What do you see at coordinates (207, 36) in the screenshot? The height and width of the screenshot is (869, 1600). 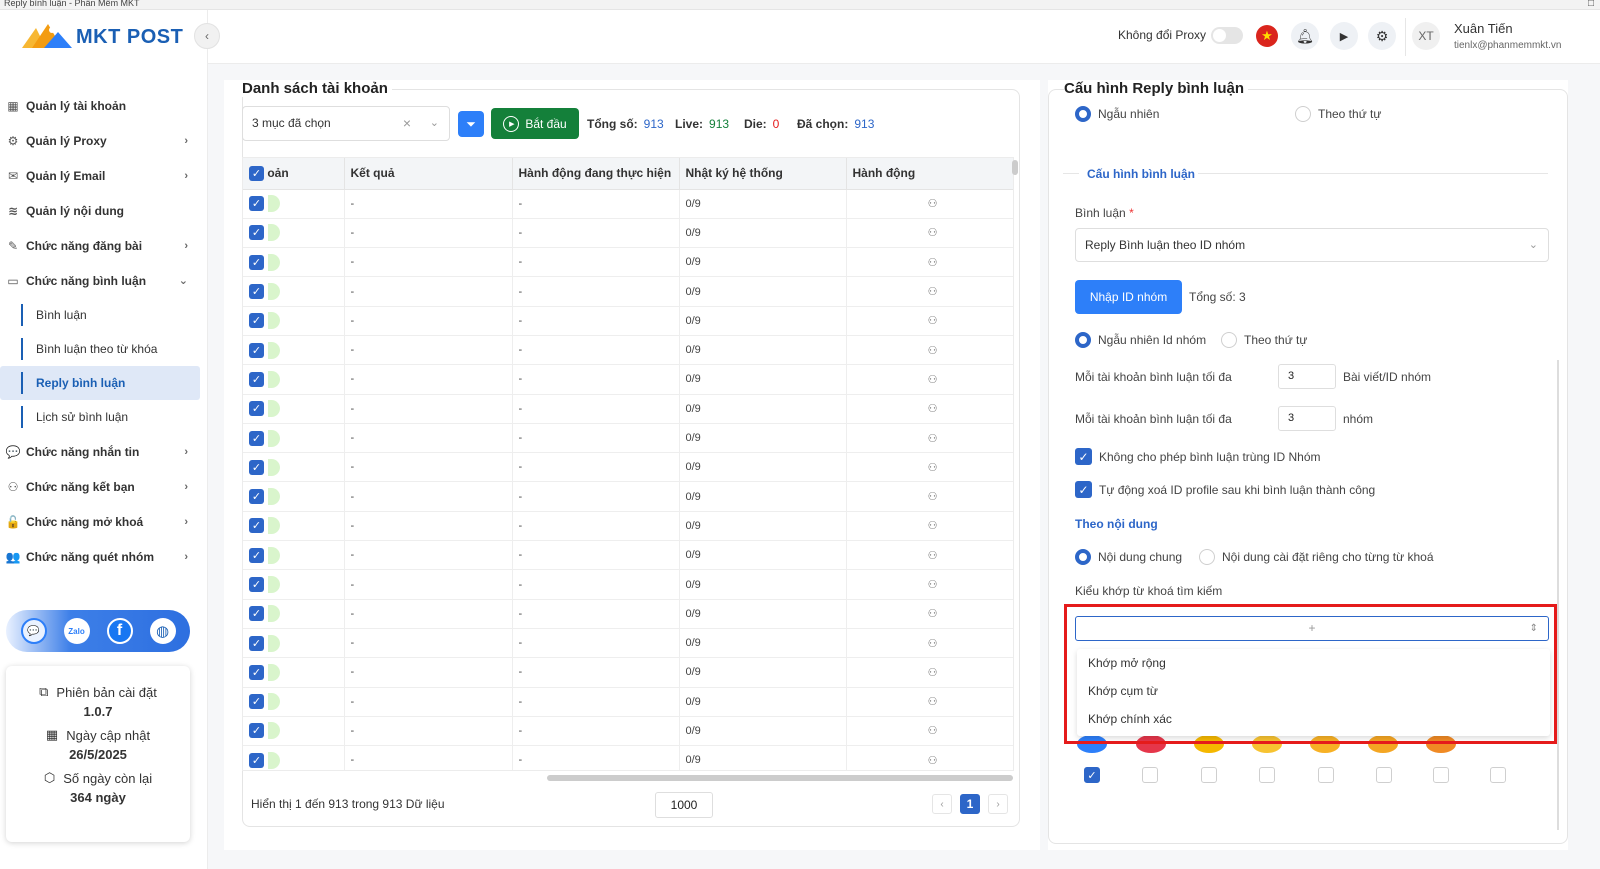 I see `collapse-sidebar-button: ‹` at bounding box center [207, 36].